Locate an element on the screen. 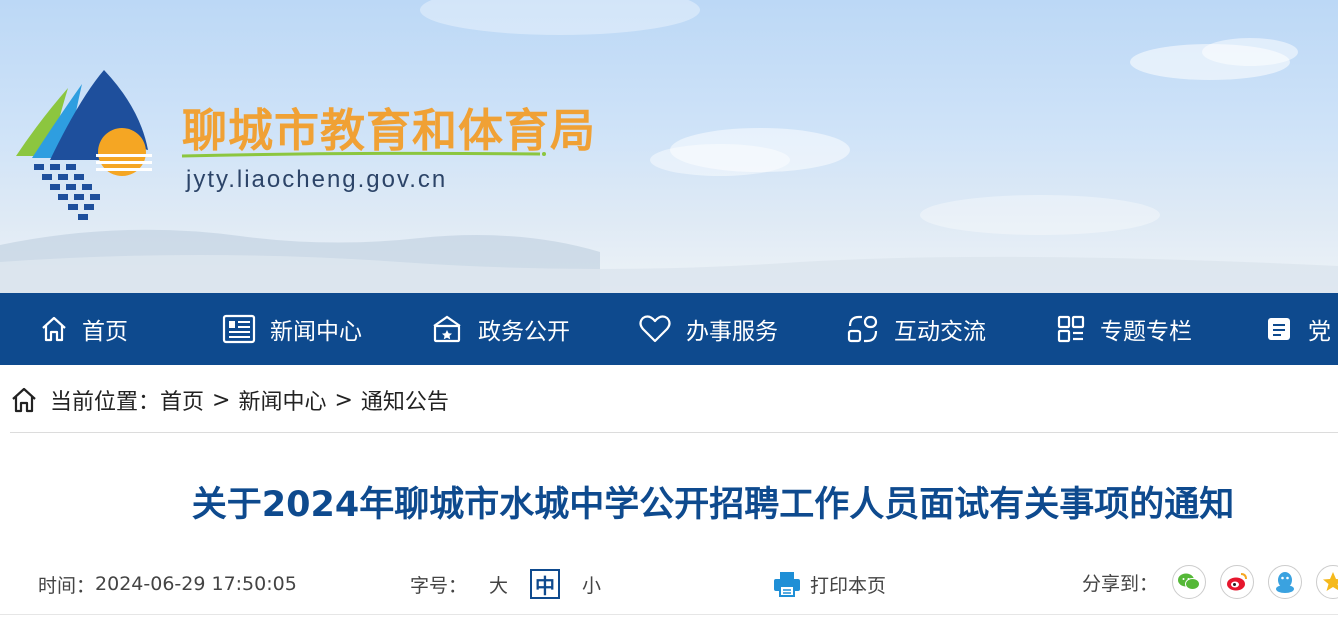  font-size-switcher: 字号： 大 中 小 is located at coordinates (505, 584).